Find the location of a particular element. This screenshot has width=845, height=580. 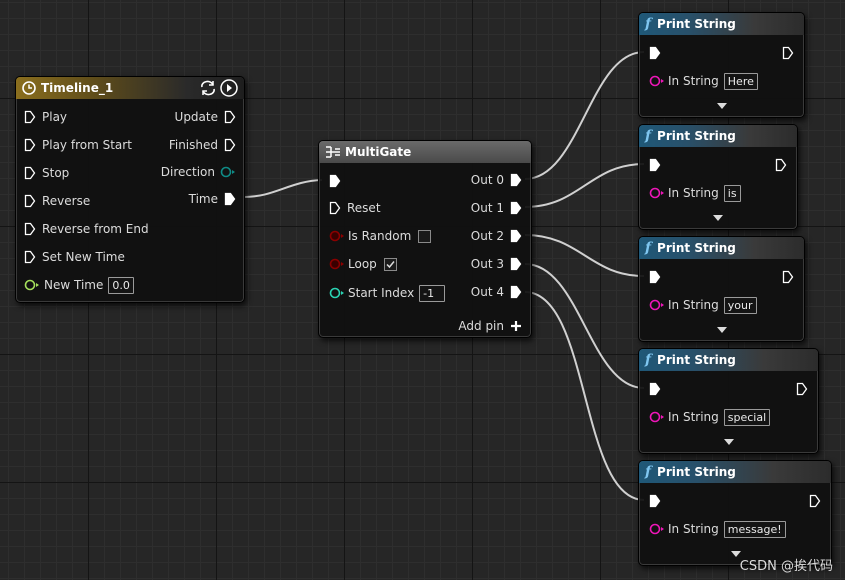

pin-in-string: In String special is located at coordinates (710, 417).